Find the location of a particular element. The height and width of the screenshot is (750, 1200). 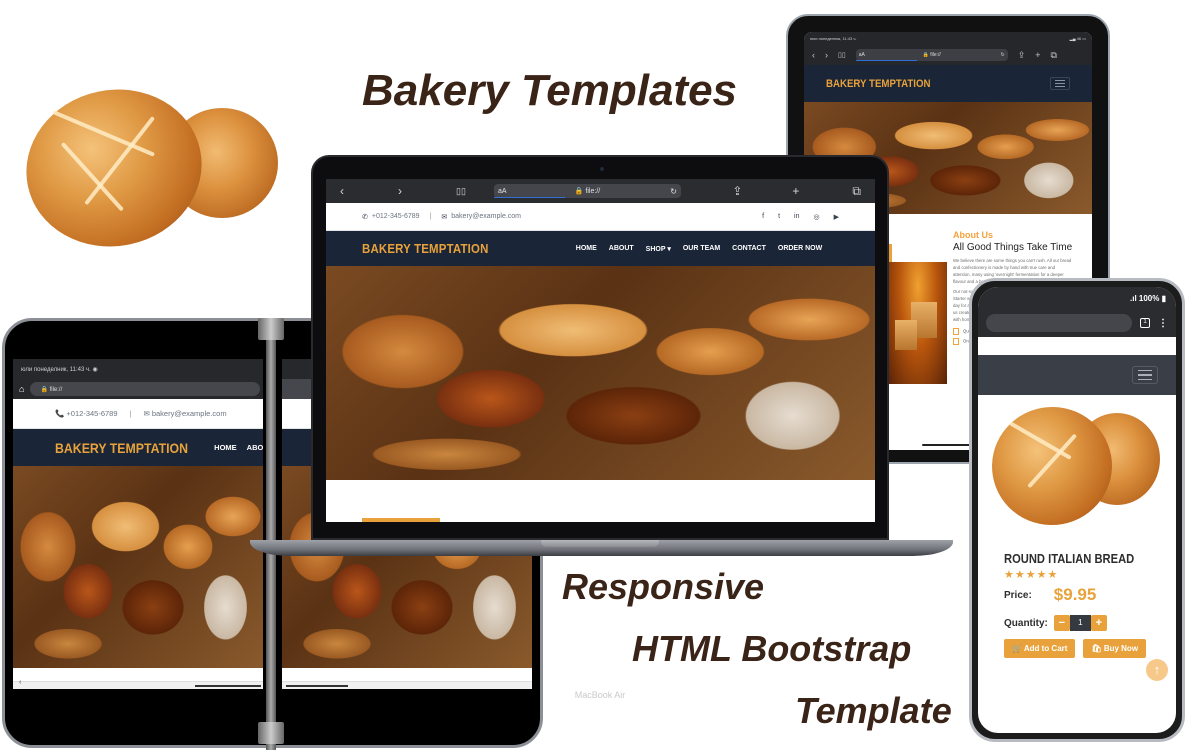

tab-switcher-icon: 1 is located at coordinates (1145, 323).